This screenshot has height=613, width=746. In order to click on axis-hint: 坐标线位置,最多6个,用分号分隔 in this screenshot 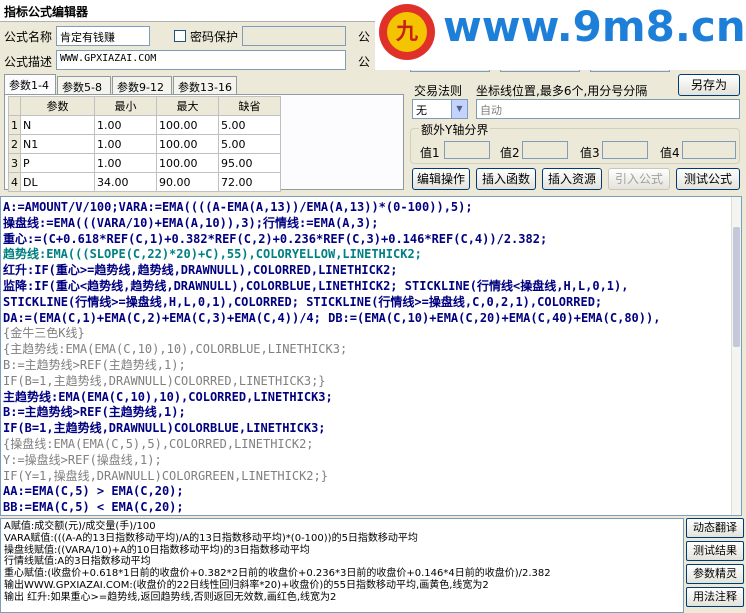, I will do `click(562, 91)`.